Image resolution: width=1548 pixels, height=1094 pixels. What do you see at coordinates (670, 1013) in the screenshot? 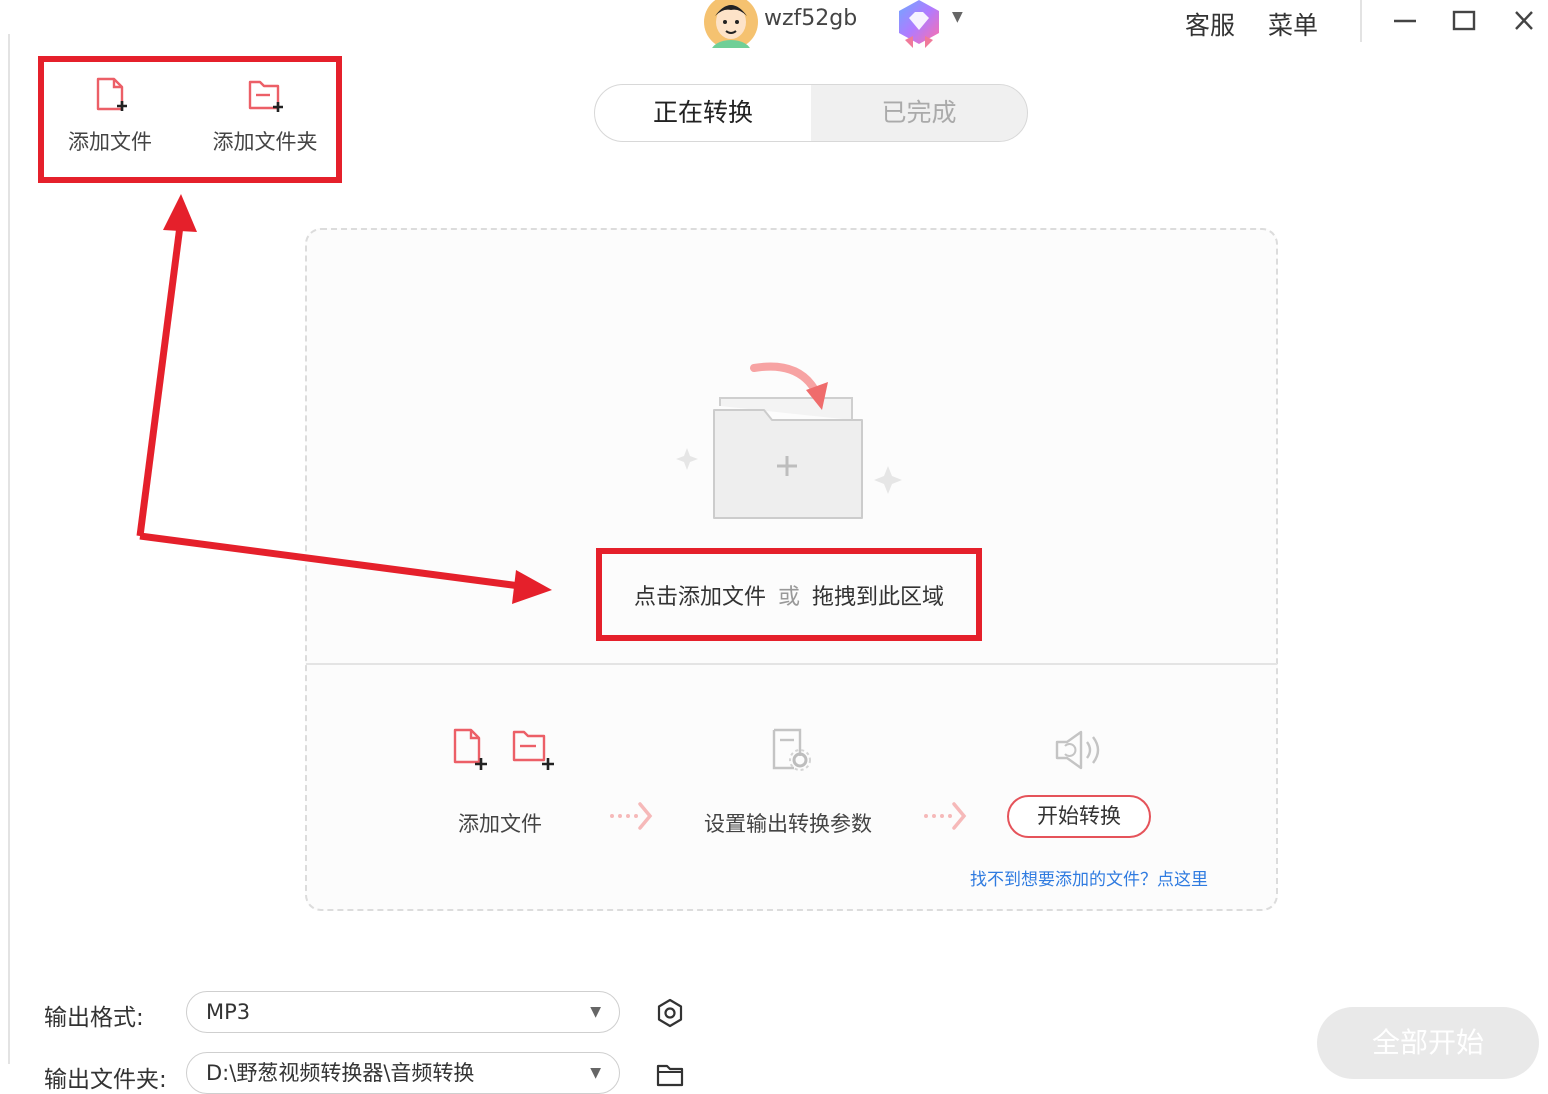
I see `format-settings-icon` at bounding box center [670, 1013].